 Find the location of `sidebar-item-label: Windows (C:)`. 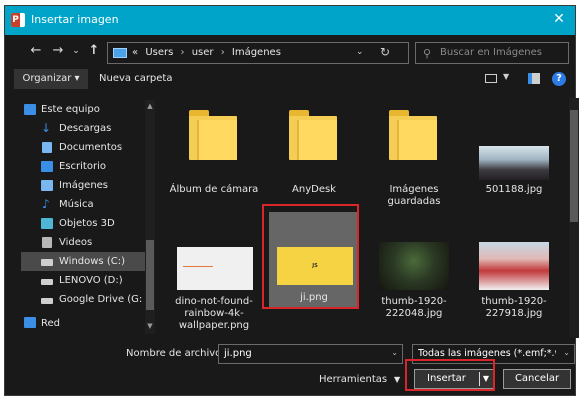

sidebar-item-label: Windows (C:) is located at coordinates (92, 261).